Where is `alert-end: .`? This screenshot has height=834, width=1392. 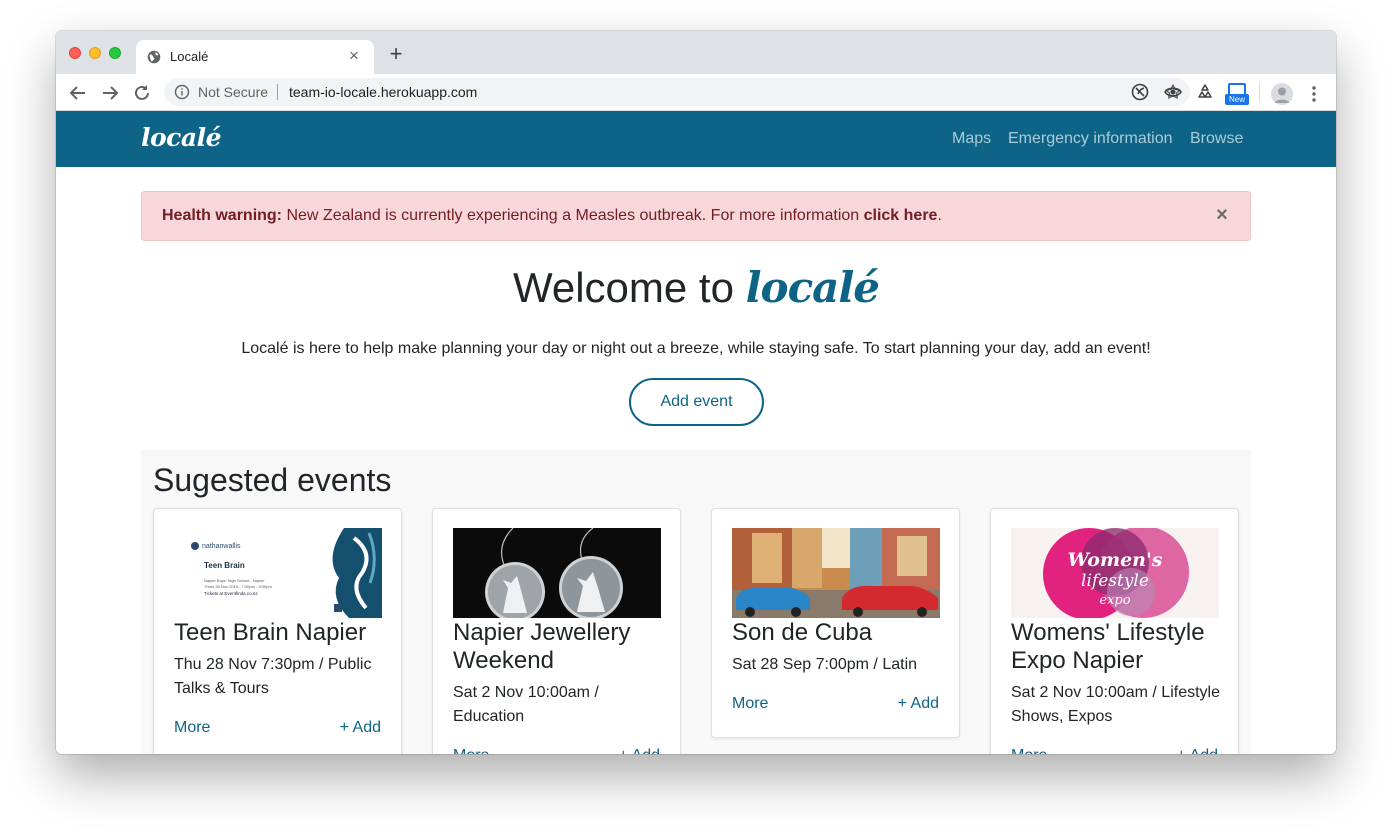 alert-end: . is located at coordinates (939, 215).